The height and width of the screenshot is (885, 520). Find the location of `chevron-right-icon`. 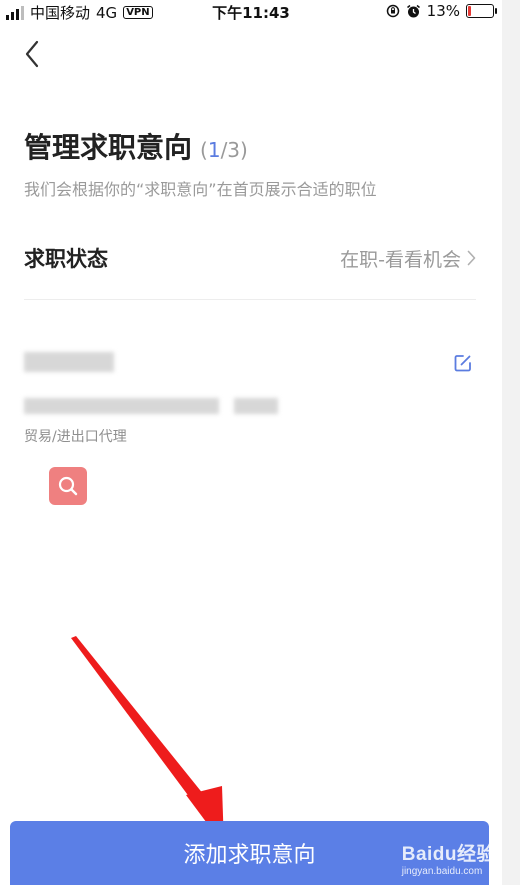

chevron-right-icon is located at coordinates (471, 258).